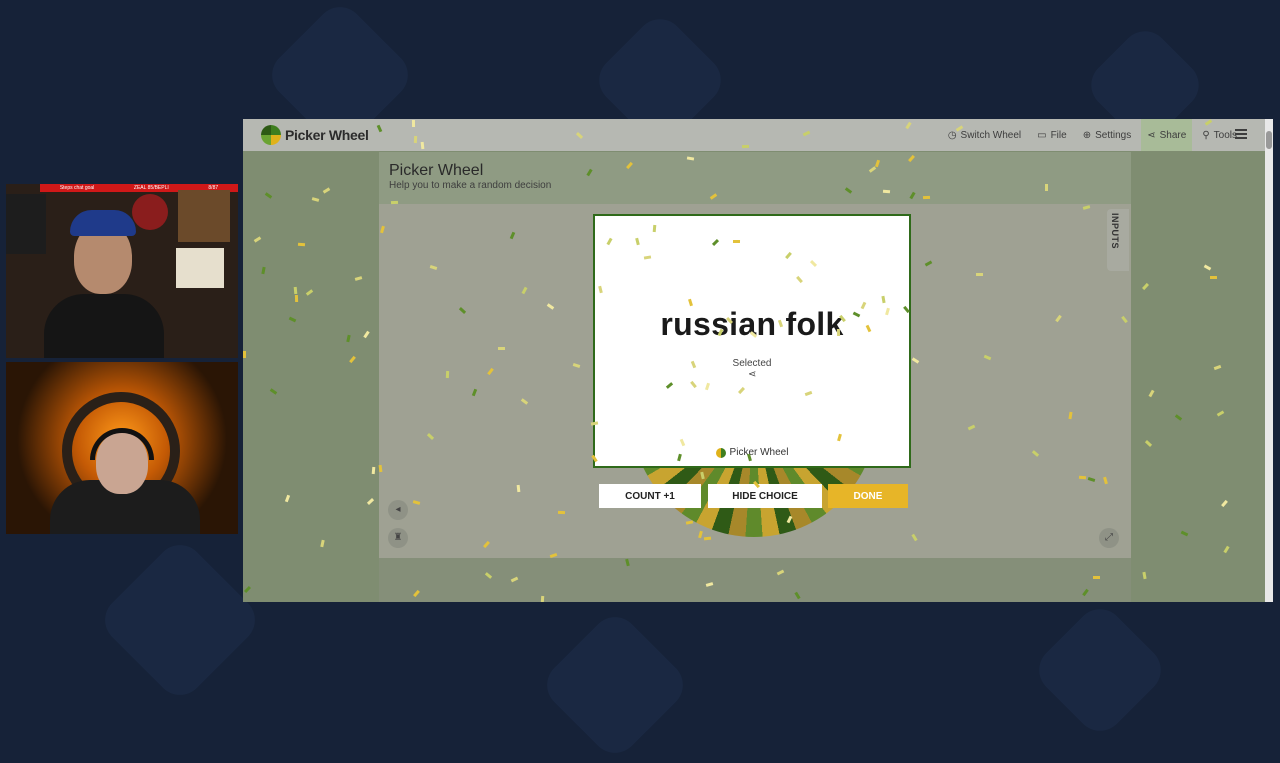 The image size is (1280, 763). Describe the element at coordinates (26, 224) in the screenshot. I see `shelf` at that location.